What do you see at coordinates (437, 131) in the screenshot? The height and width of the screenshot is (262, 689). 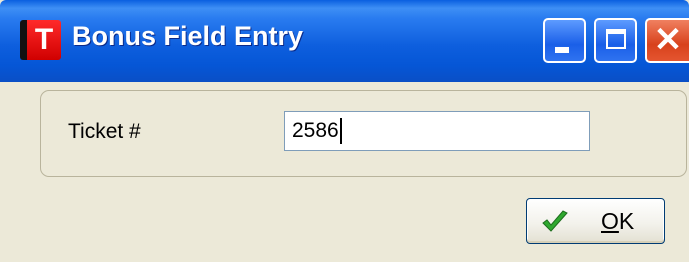 I see `ticket-input: 2586` at bounding box center [437, 131].